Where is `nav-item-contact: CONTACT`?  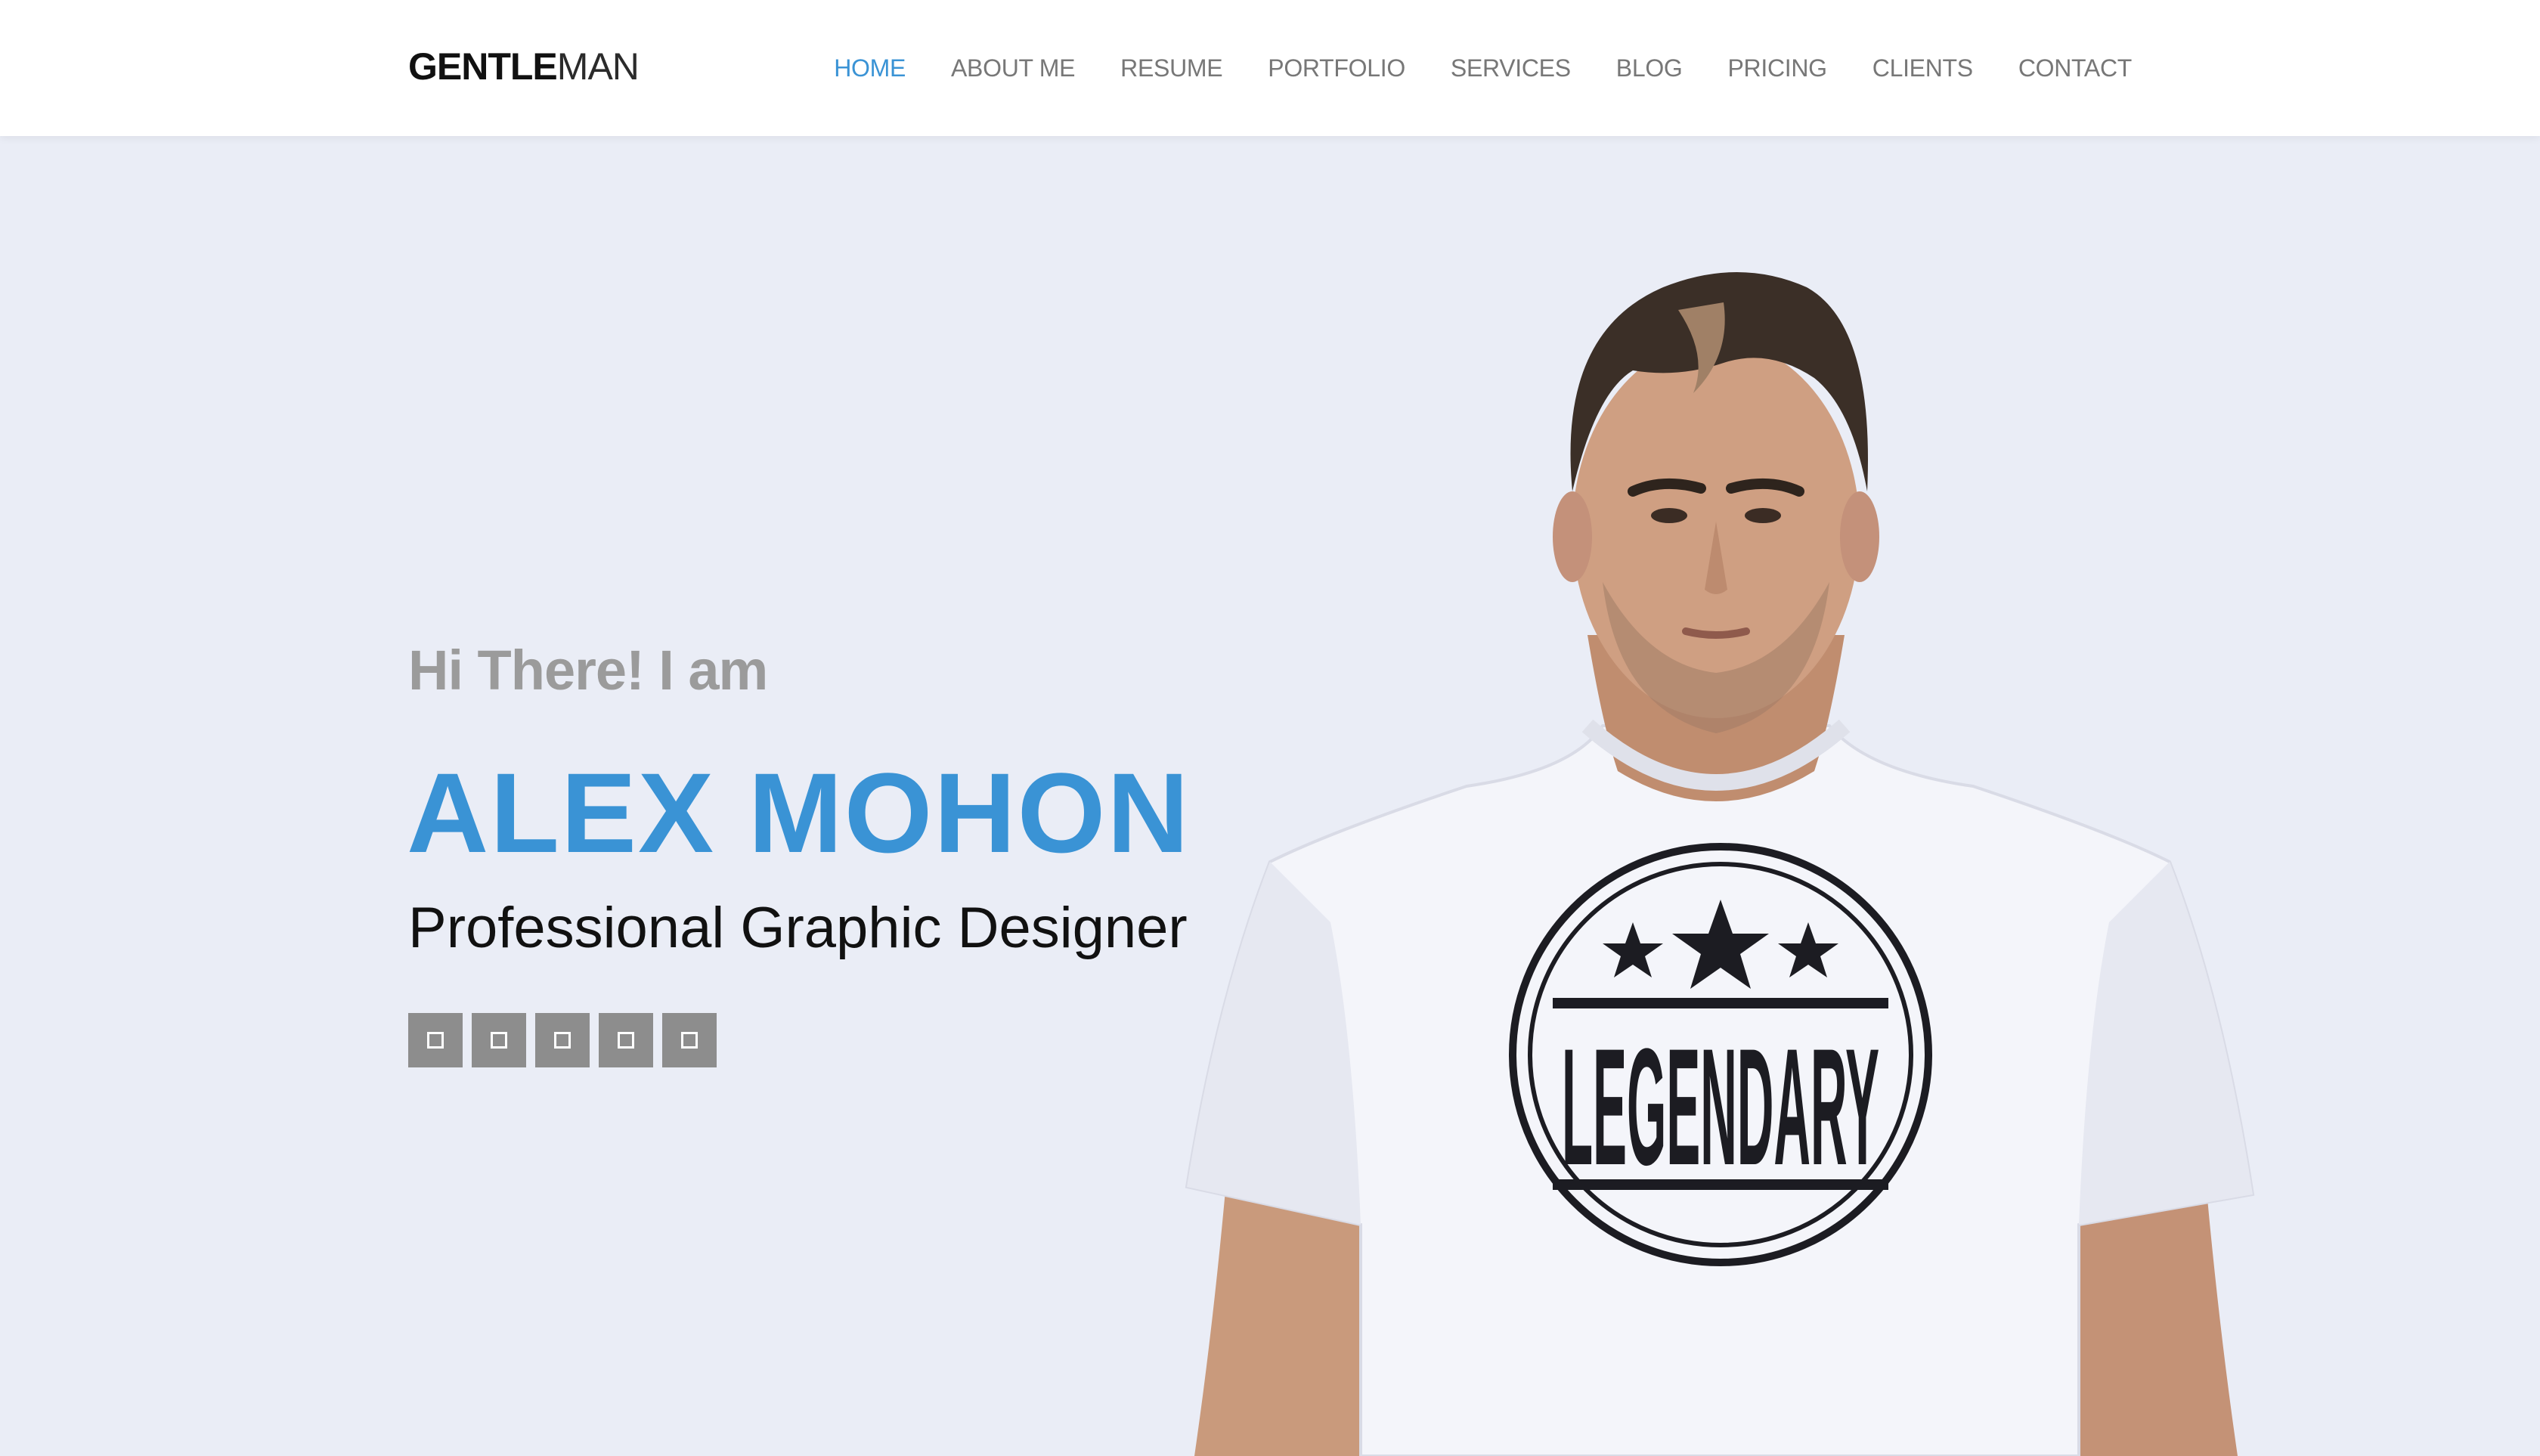
nav-item-contact: CONTACT is located at coordinates (2075, 68).